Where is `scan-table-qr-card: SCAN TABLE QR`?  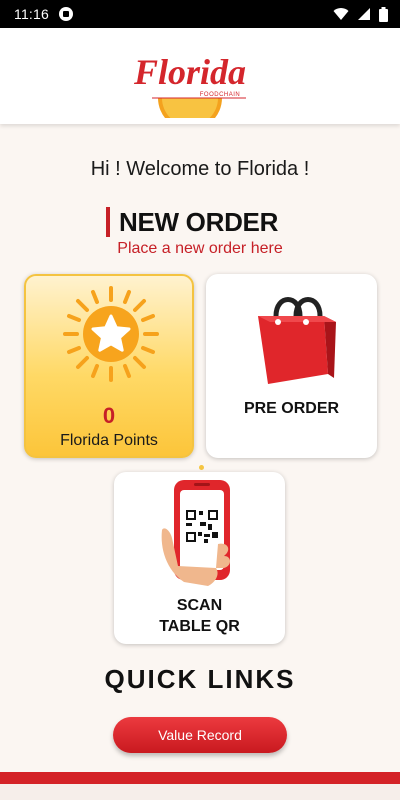 scan-table-qr-card: SCAN TABLE QR is located at coordinates (199, 558).